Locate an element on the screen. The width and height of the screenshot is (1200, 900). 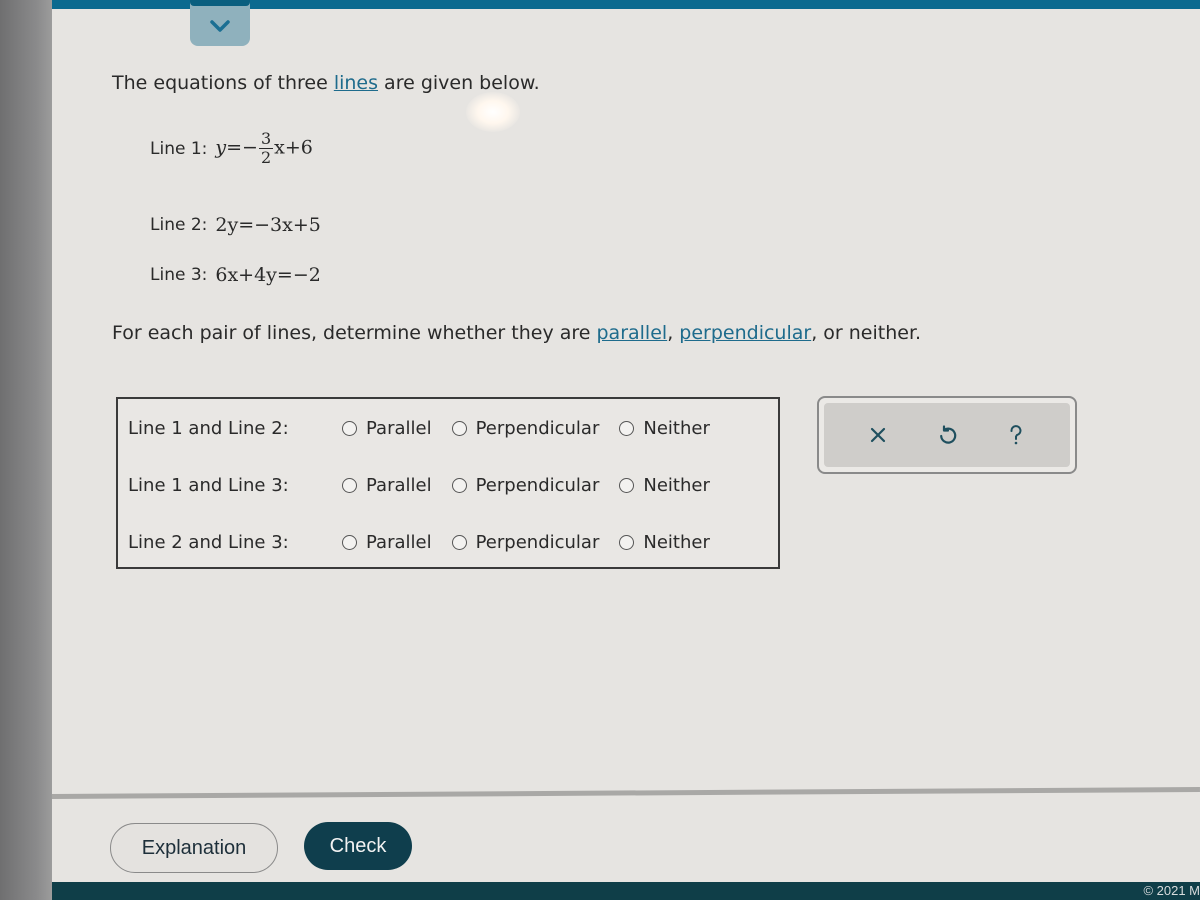
perpendicular-link: perpendicular is located at coordinates (745, 333).